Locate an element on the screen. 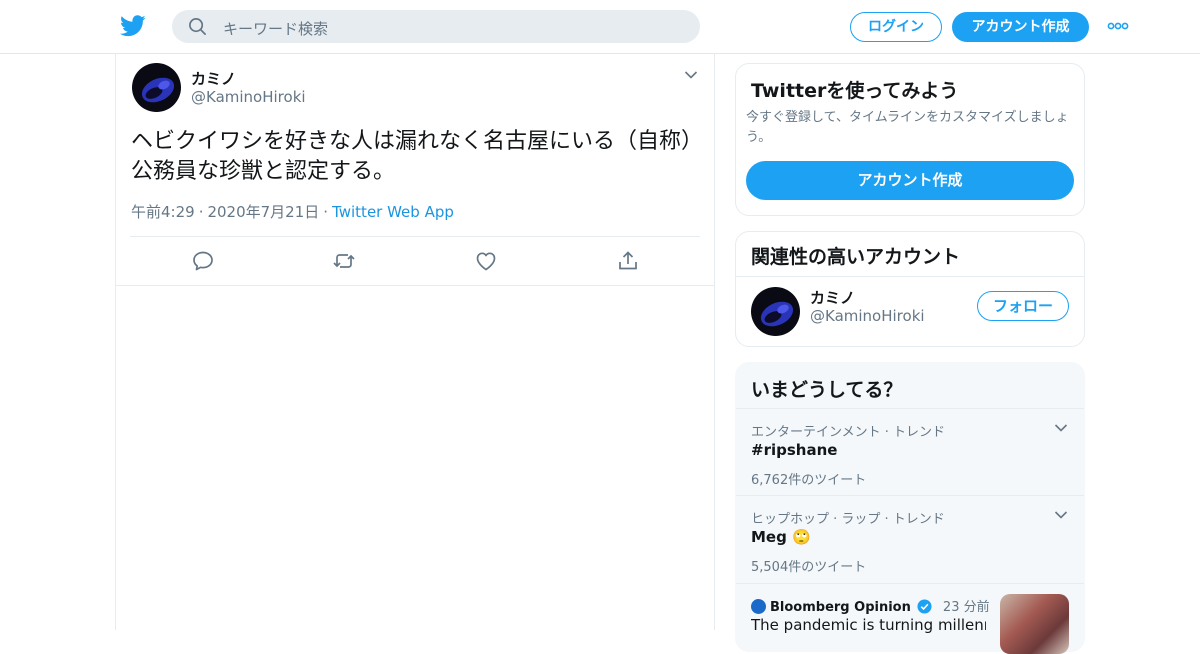  search-bar: キーワード検索 is located at coordinates (436, 26).